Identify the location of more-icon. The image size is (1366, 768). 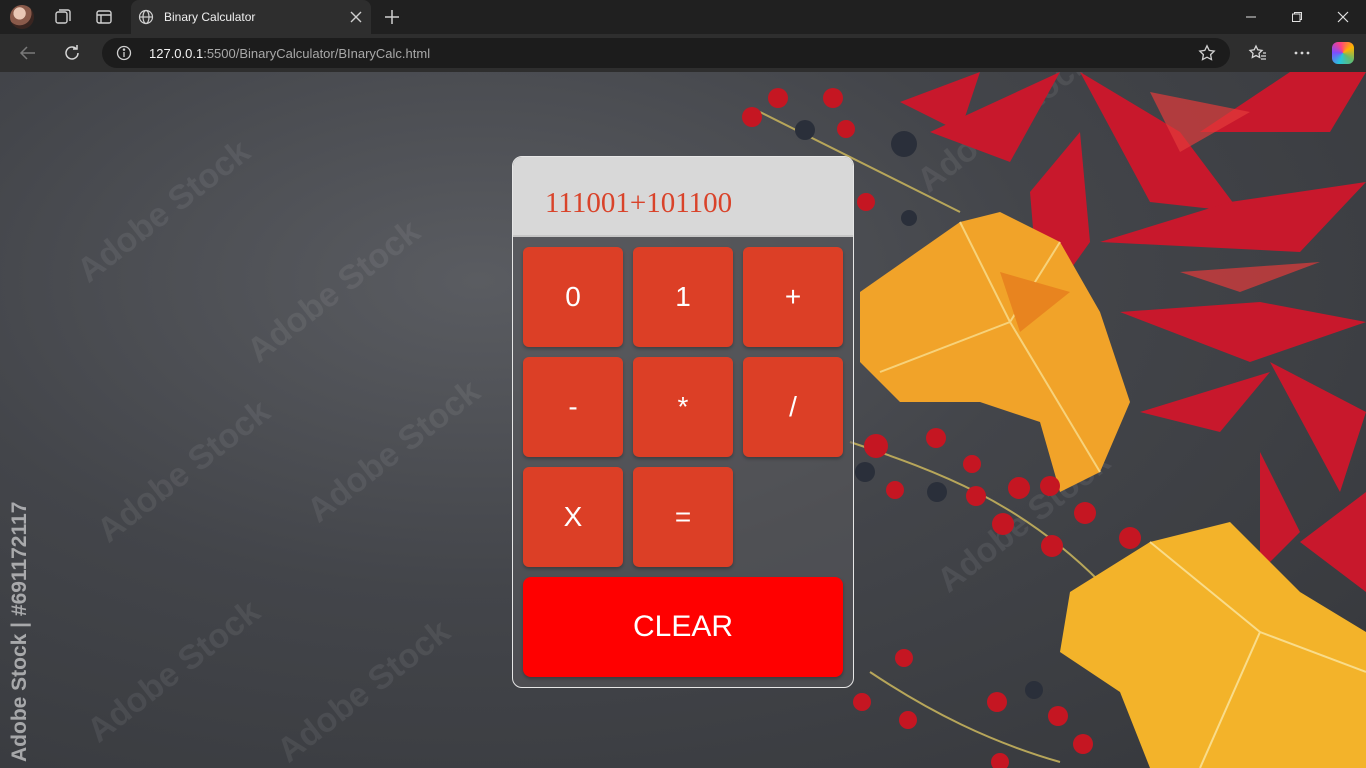
(1302, 53).